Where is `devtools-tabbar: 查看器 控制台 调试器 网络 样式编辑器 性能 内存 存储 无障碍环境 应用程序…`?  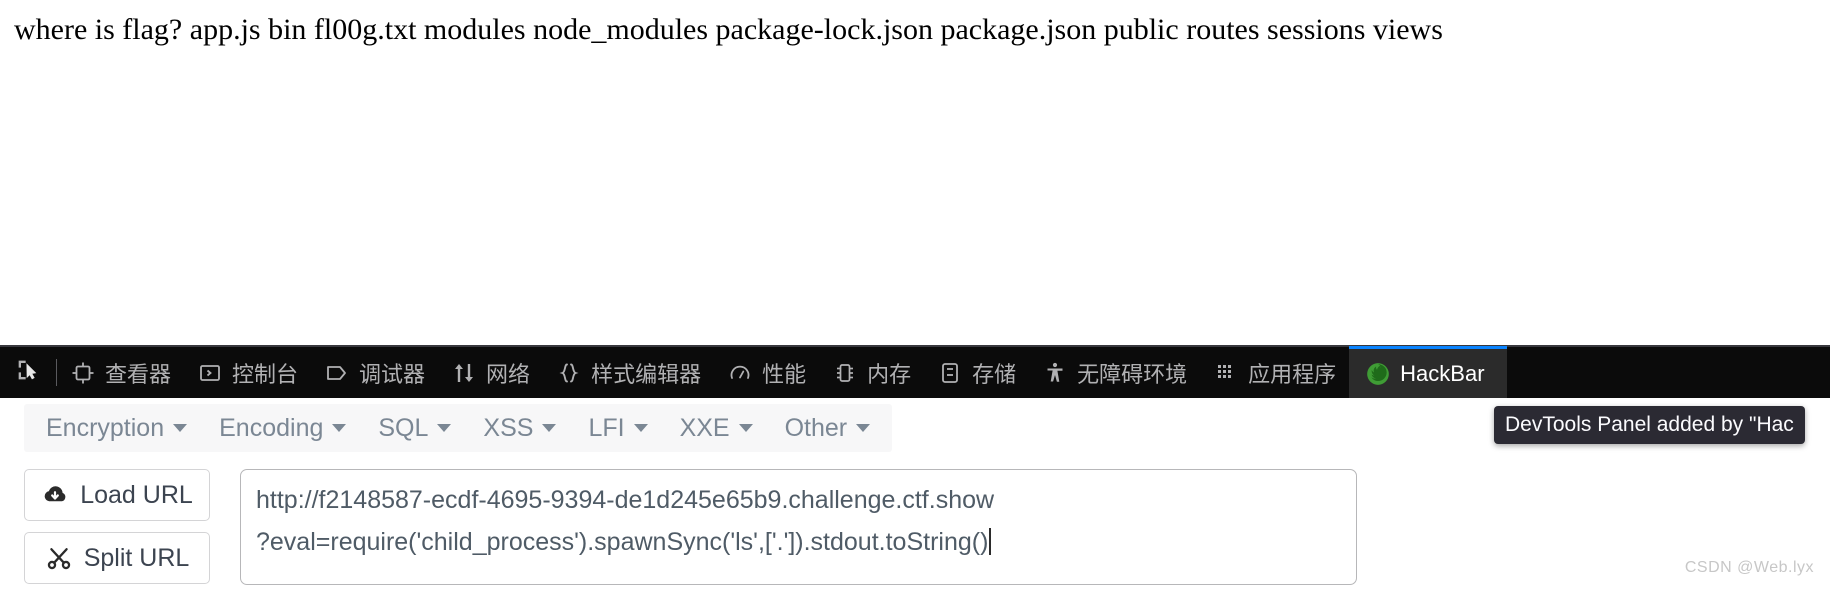
devtools-tabbar: 查看器 控制台 调试器 网络 样式编辑器 性能 内存 存储 无障碍环境 应用程序… is located at coordinates (915, 372).